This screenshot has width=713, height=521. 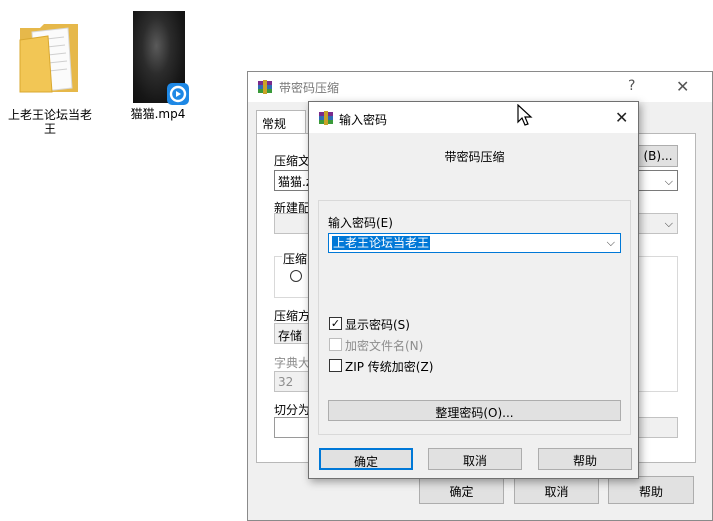 I want to click on desktop-video-icon: 猫猫.mp4, so click(x=158, y=66).